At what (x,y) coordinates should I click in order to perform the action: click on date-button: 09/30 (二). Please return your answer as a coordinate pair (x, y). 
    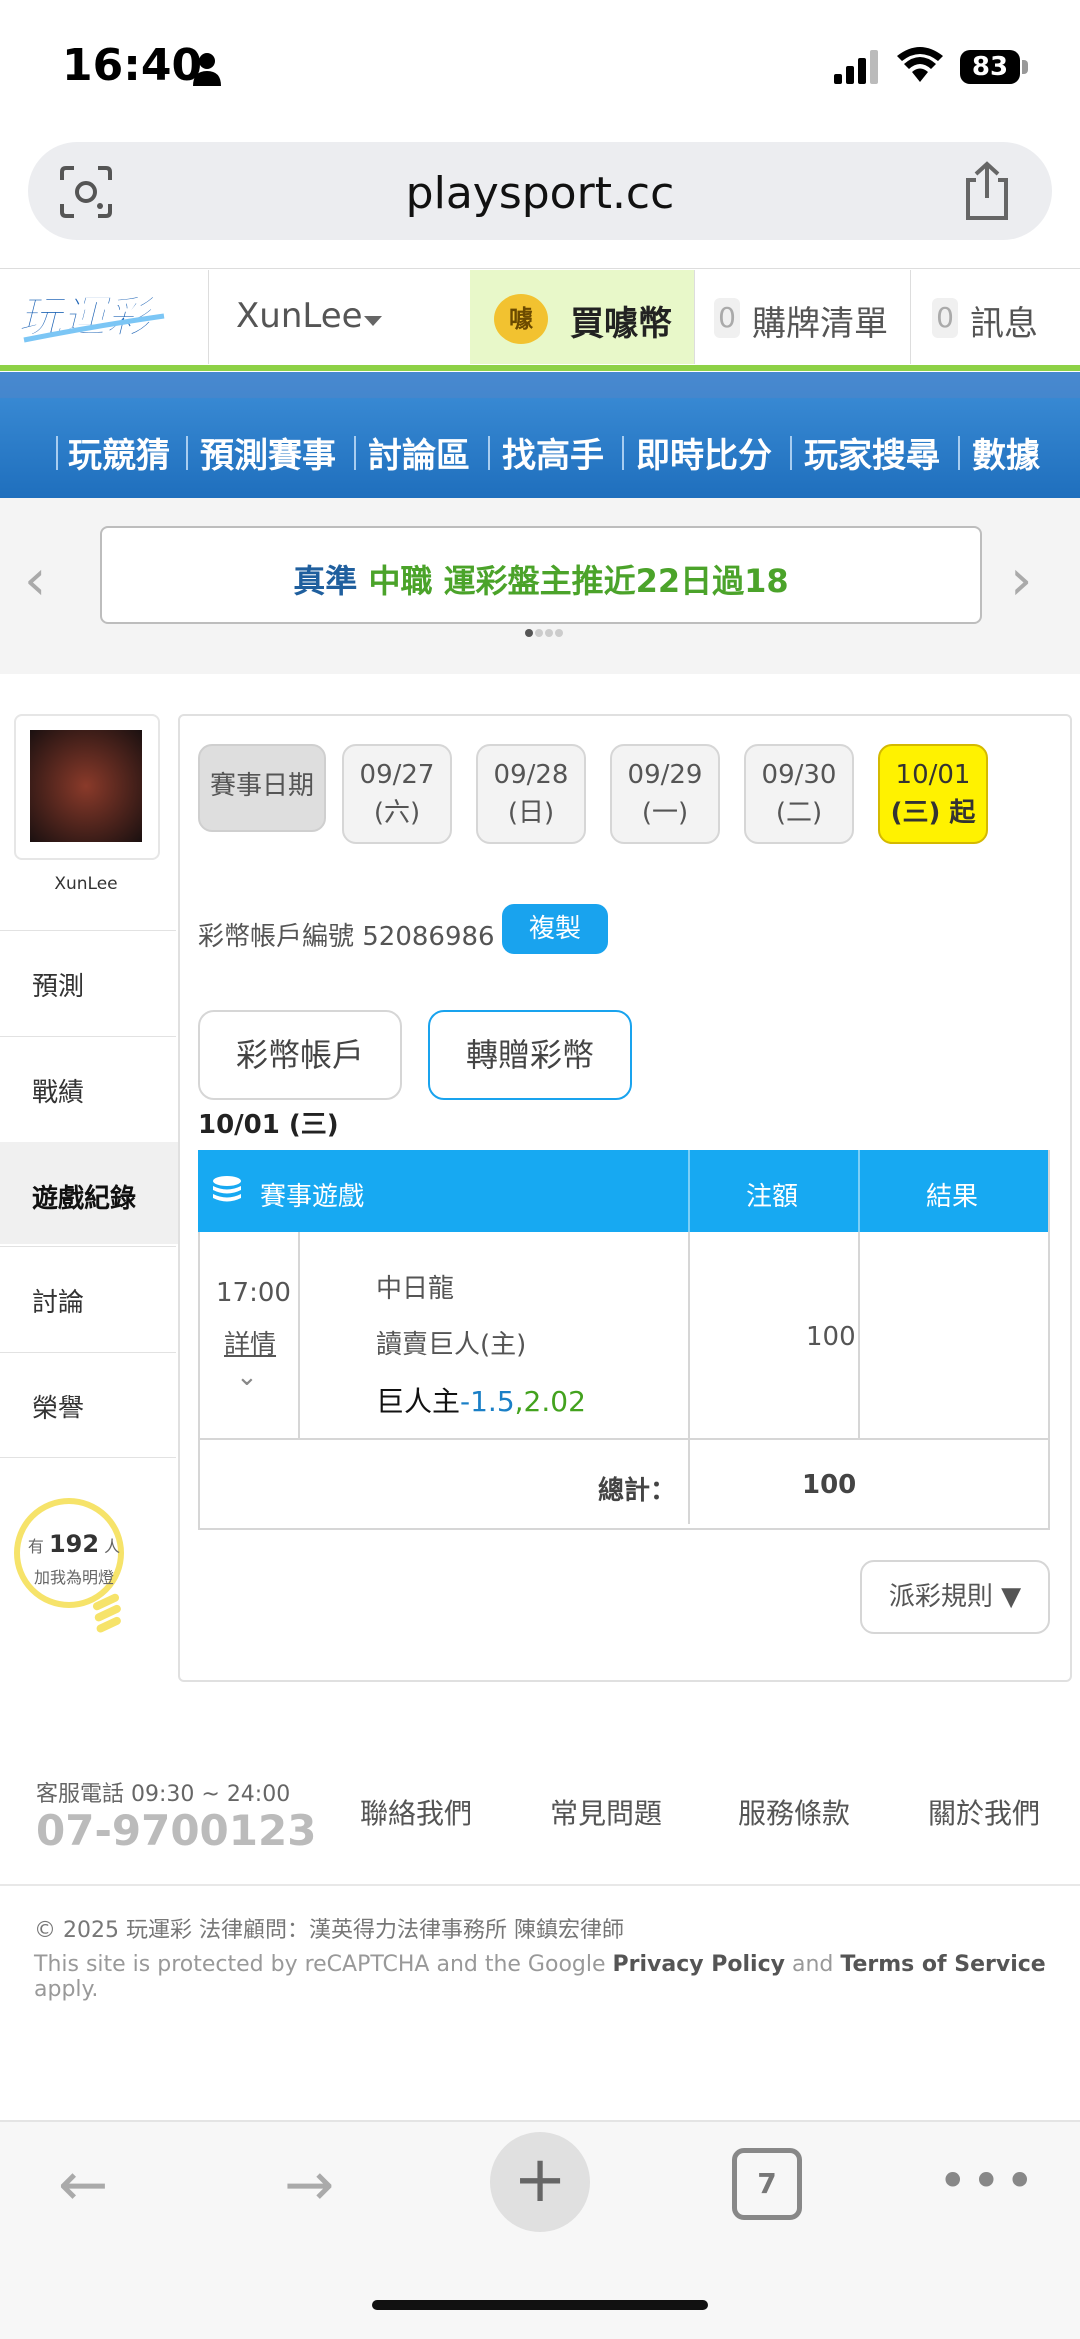
    Looking at the image, I should click on (799, 794).